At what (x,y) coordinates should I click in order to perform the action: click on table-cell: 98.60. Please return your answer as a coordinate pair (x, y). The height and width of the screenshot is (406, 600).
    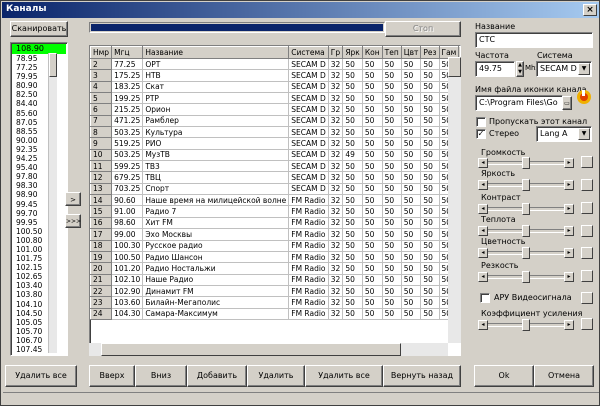
    Looking at the image, I should click on (127, 223).